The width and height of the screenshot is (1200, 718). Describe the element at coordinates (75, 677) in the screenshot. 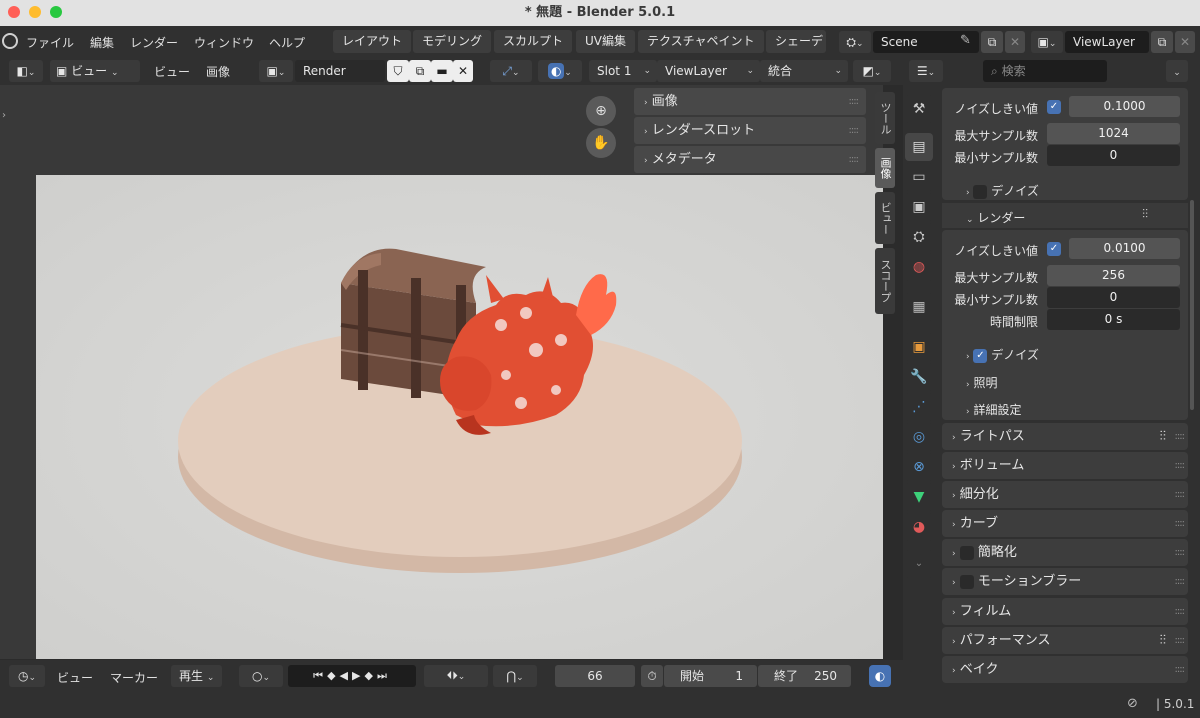

I see `timeline-menu-view: ビュー` at that location.